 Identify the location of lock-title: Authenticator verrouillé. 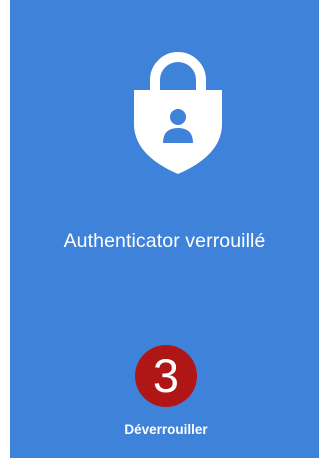
(164, 241).